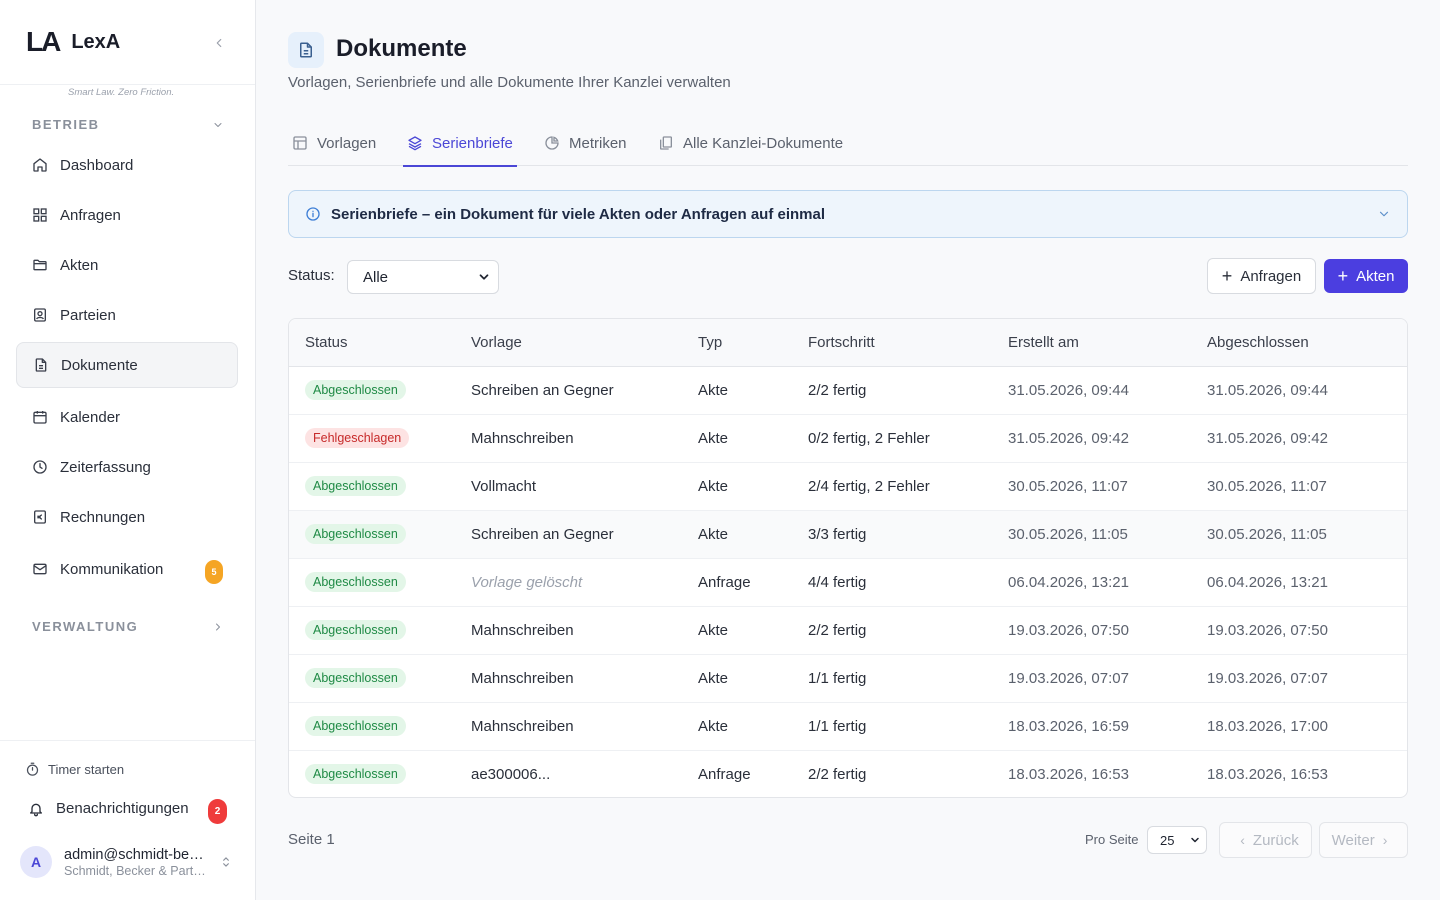 The image size is (1440, 900). What do you see at coordinates (908, 343) in the screenshot?
I see `column-header: Fortschritt` at bounding box center [908, 343].